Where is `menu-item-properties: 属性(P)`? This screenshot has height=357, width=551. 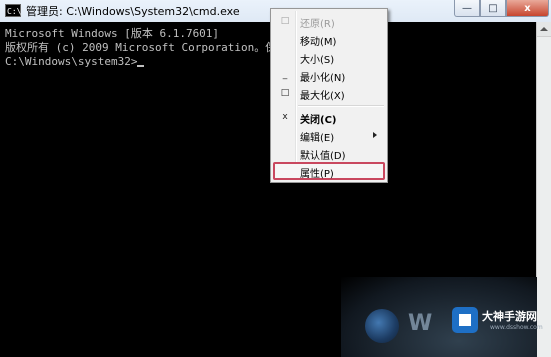 menu-item-properties: 属性(P) is located at coordinates (329, 171).